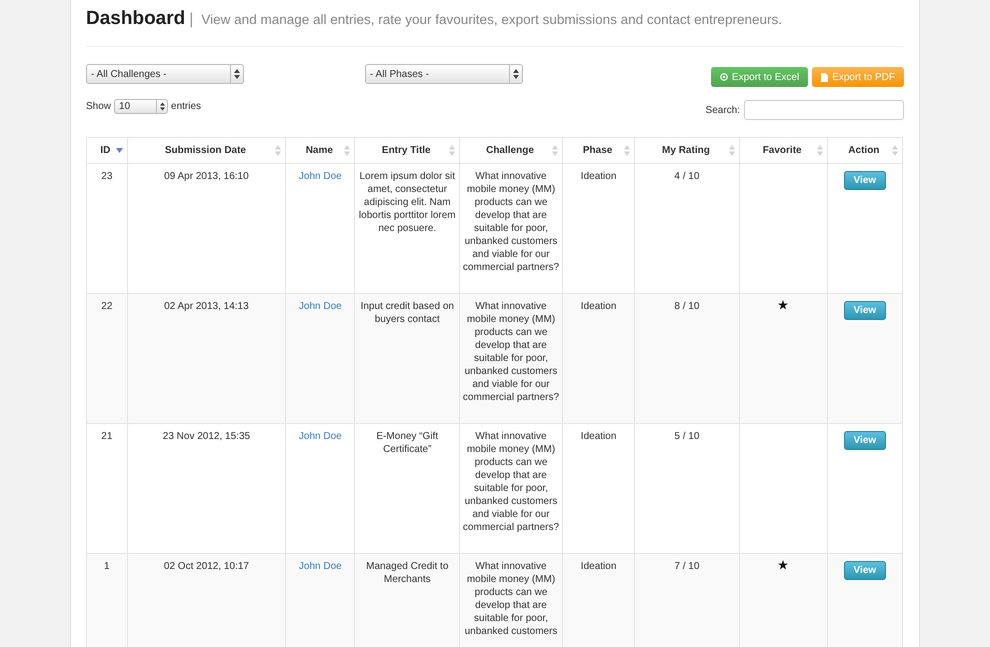  Describe the element at coordinates (136, 19) in the screenshot. I see `page-title: Dashboard` at that location.